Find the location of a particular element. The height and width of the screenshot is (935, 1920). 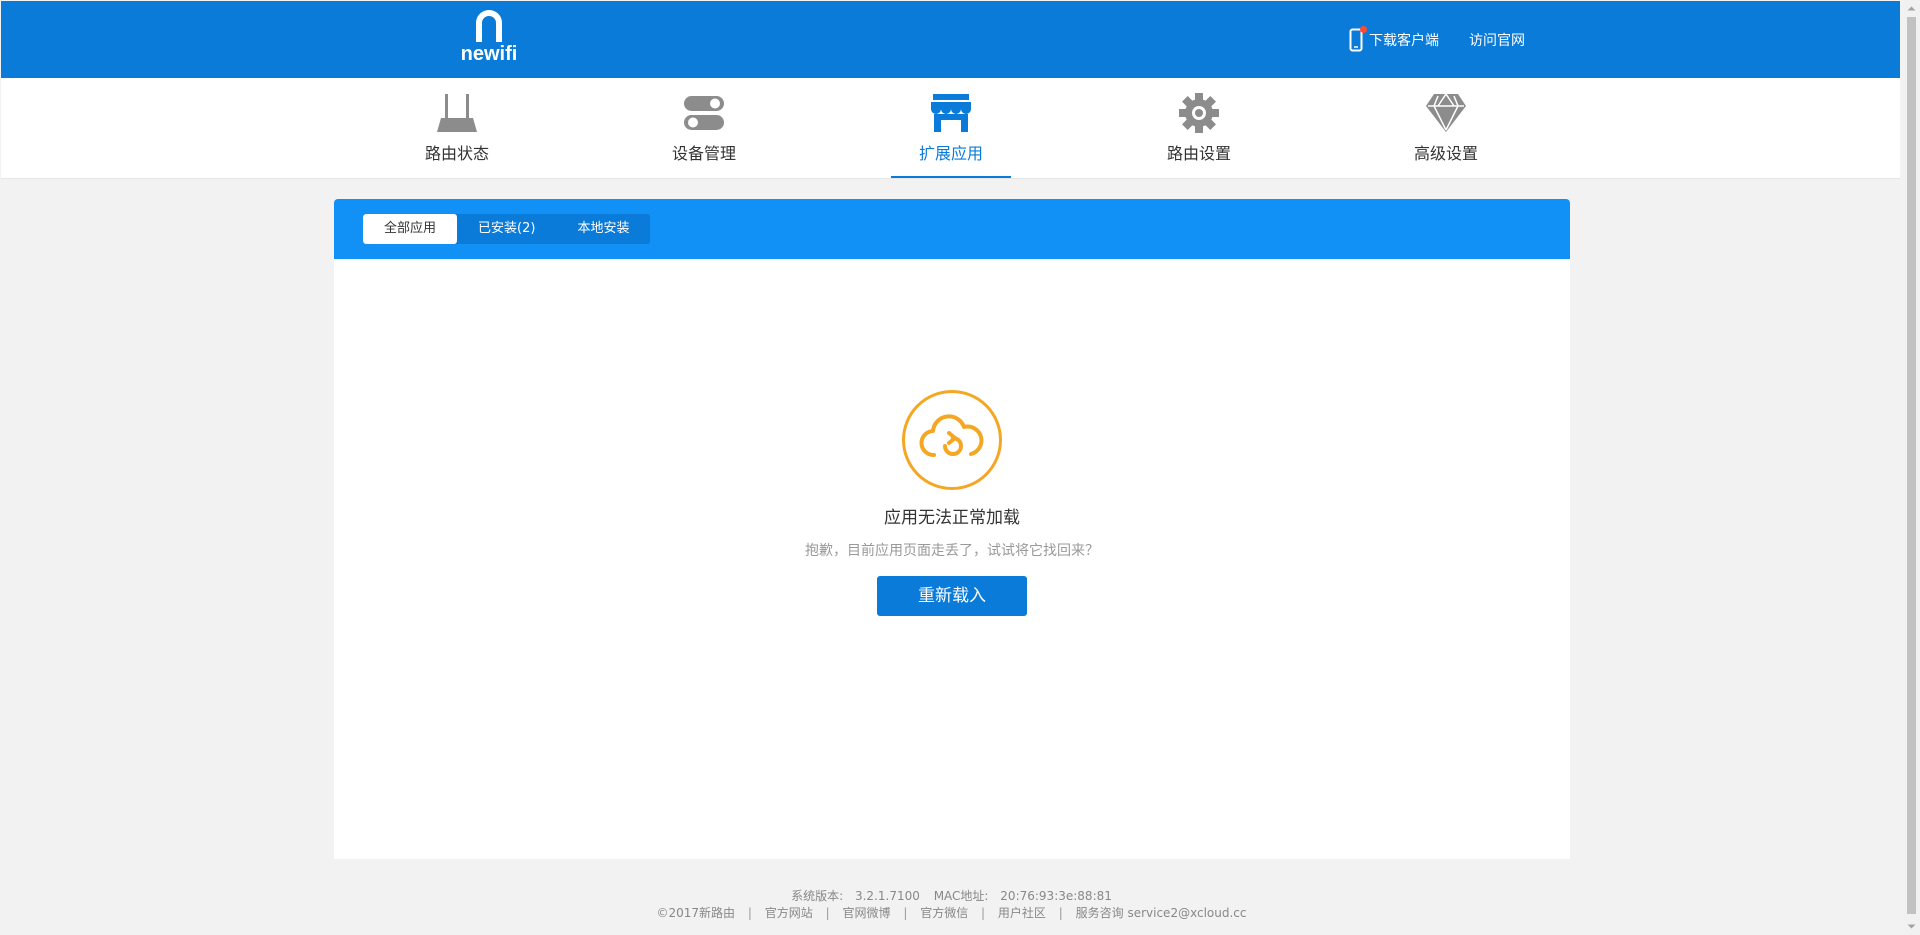

service-contact: 服务咨询 service2@xcloud.cc is located at coordinates (1161, 913).